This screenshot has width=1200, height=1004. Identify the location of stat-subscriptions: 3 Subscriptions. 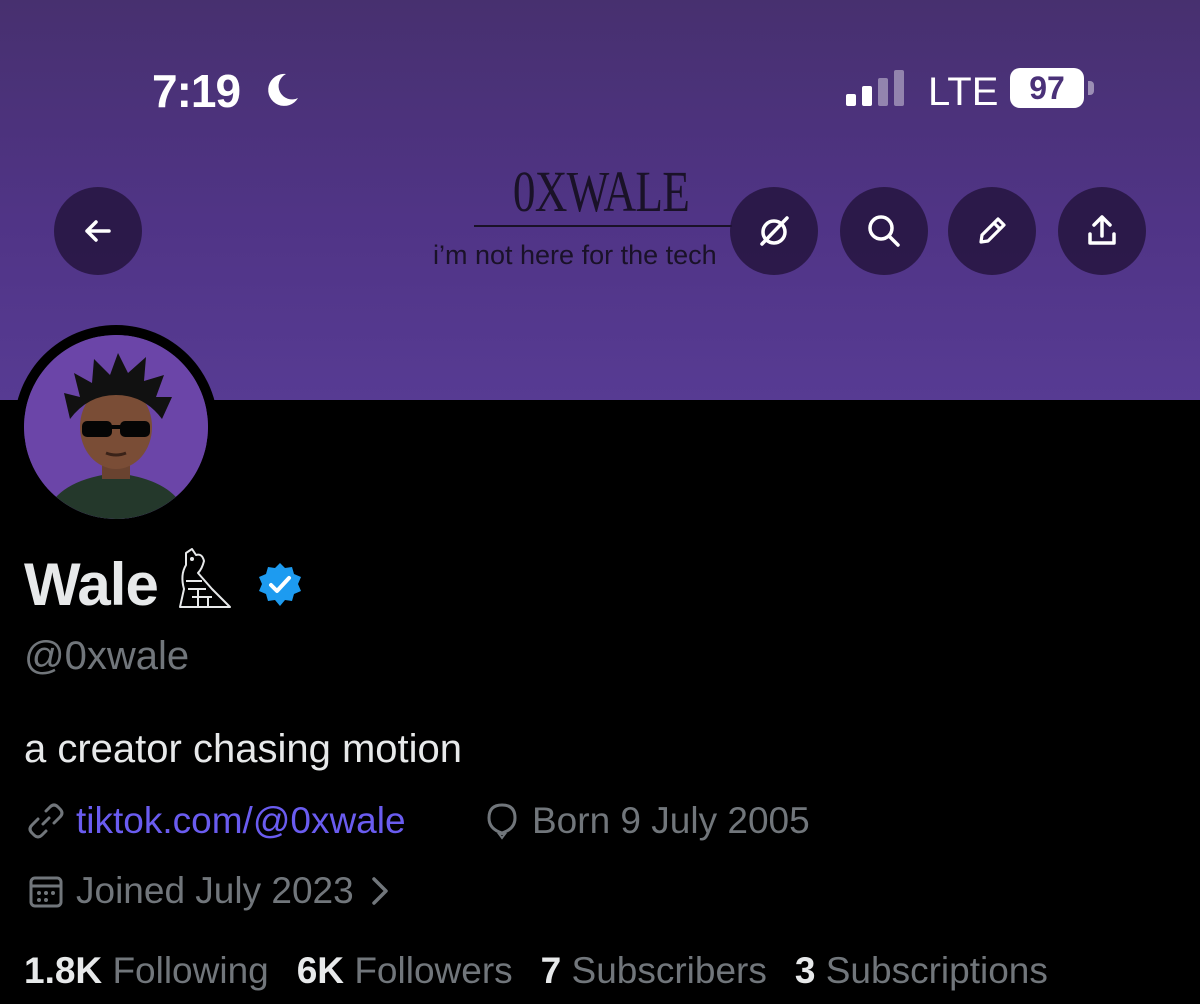
(921, 971).